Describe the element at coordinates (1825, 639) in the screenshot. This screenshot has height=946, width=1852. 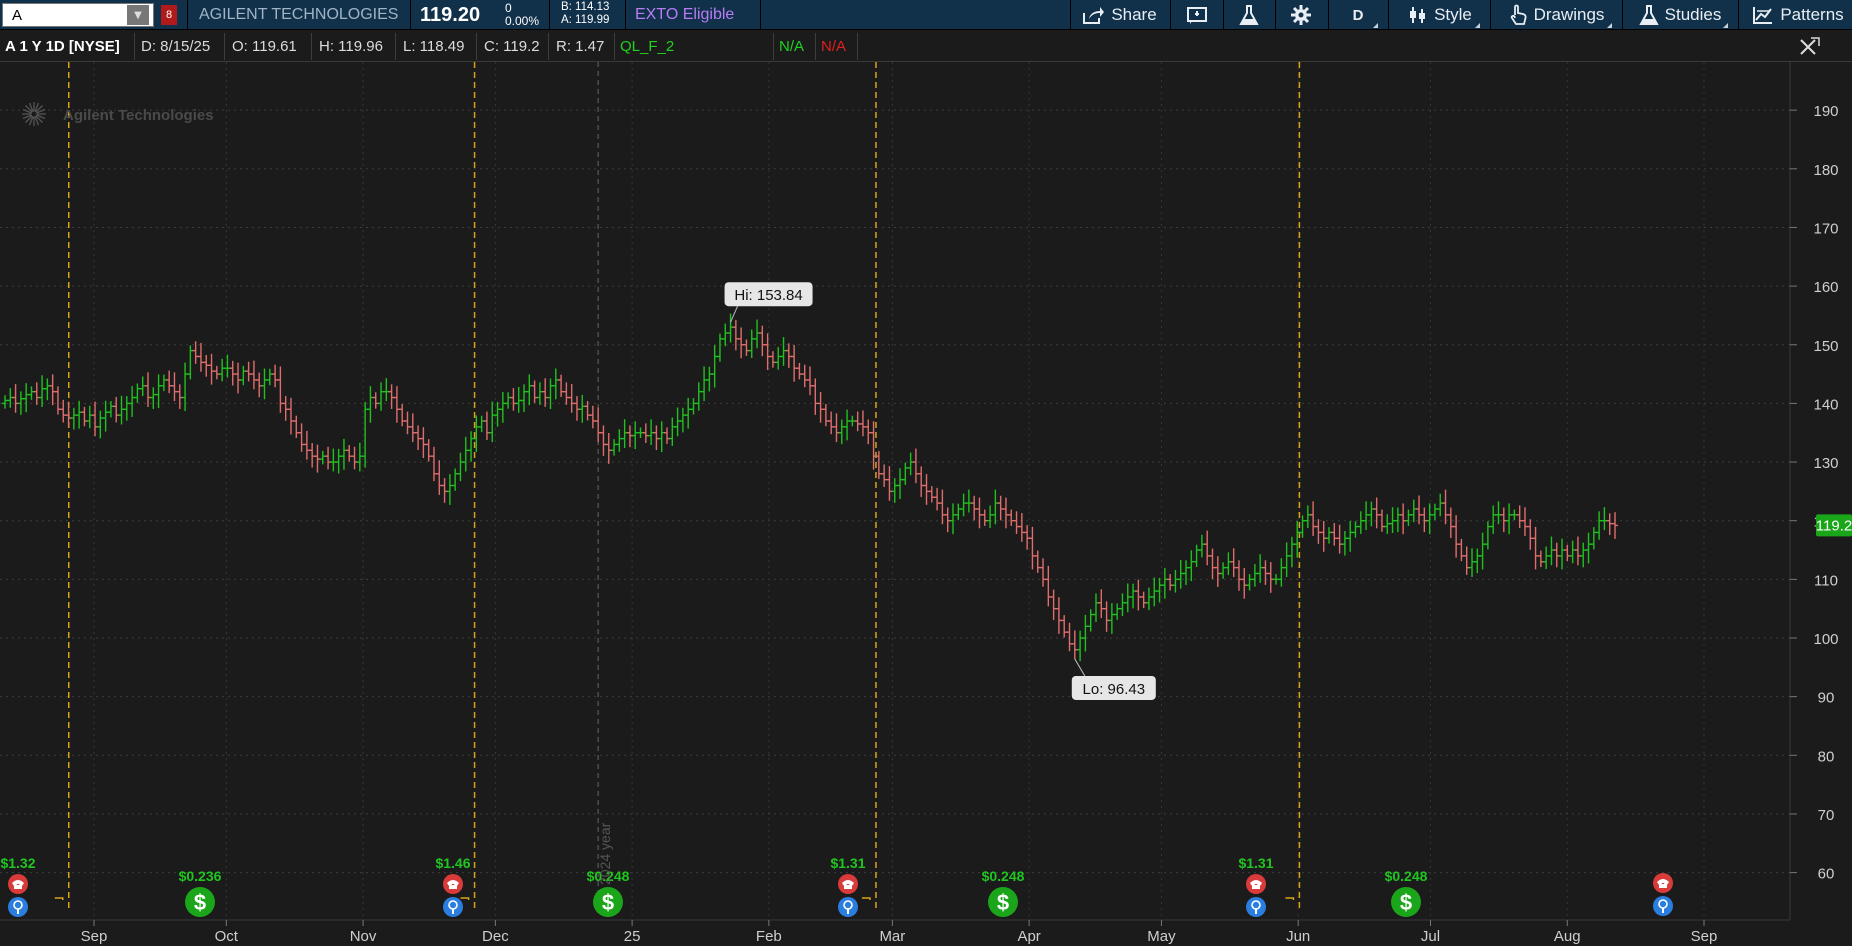
I see `price-tick-label: 100` at that location.